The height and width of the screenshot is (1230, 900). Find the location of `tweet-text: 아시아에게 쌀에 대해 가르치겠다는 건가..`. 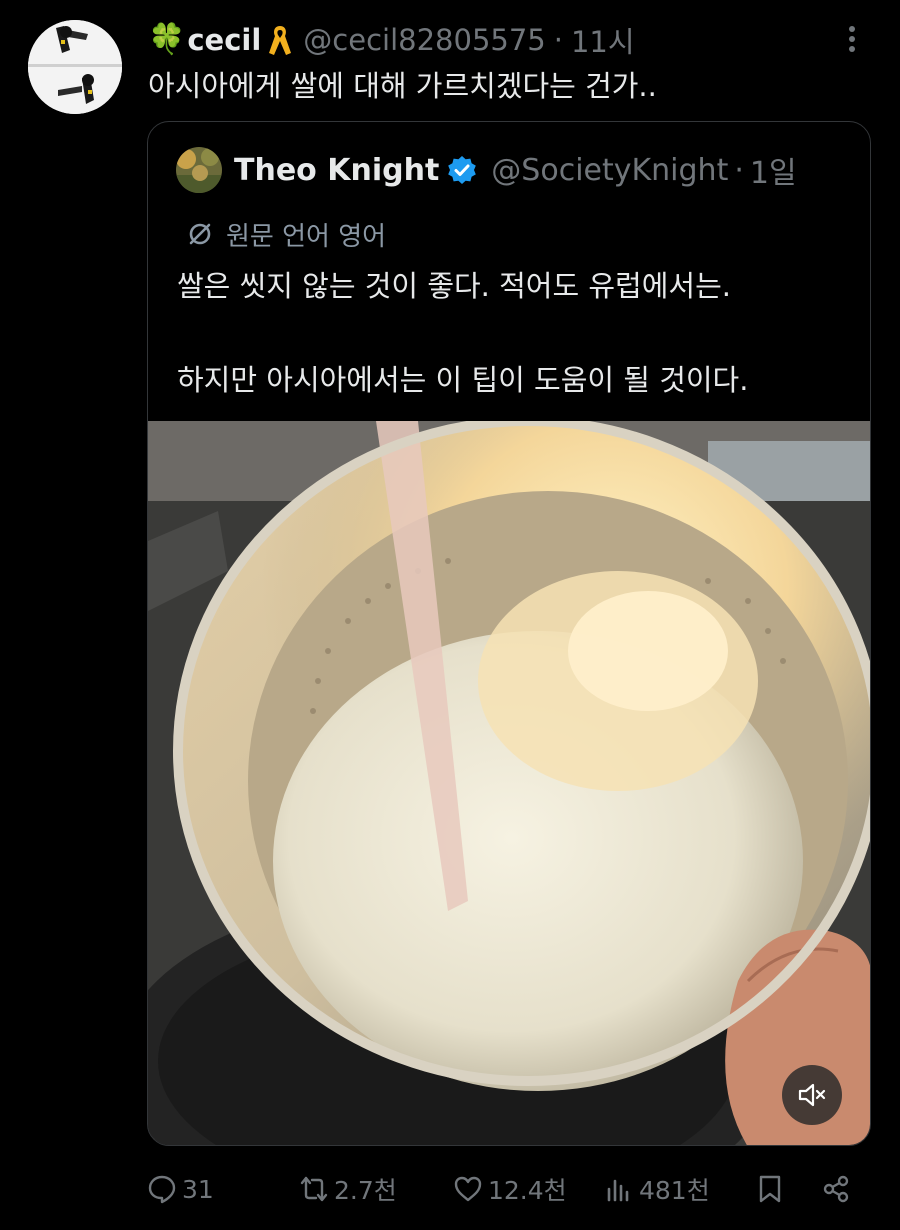

tweet-text: 아시아에게 쌀에 대해 가르치겠다는 건가.. is located at coordinates (402, 86).